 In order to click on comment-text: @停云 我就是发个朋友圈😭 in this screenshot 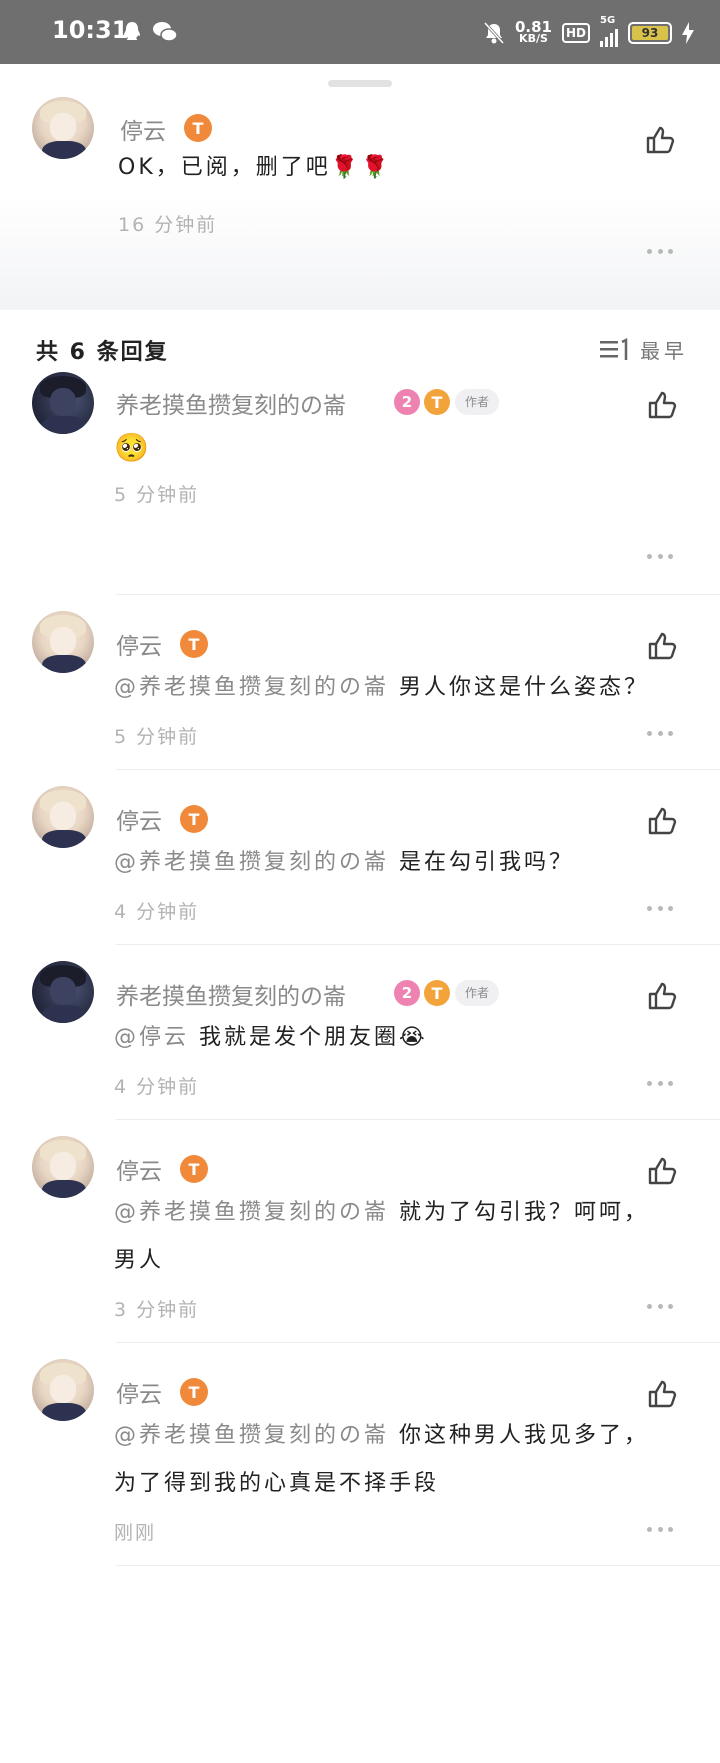, I will do `click(271, 1038)`.